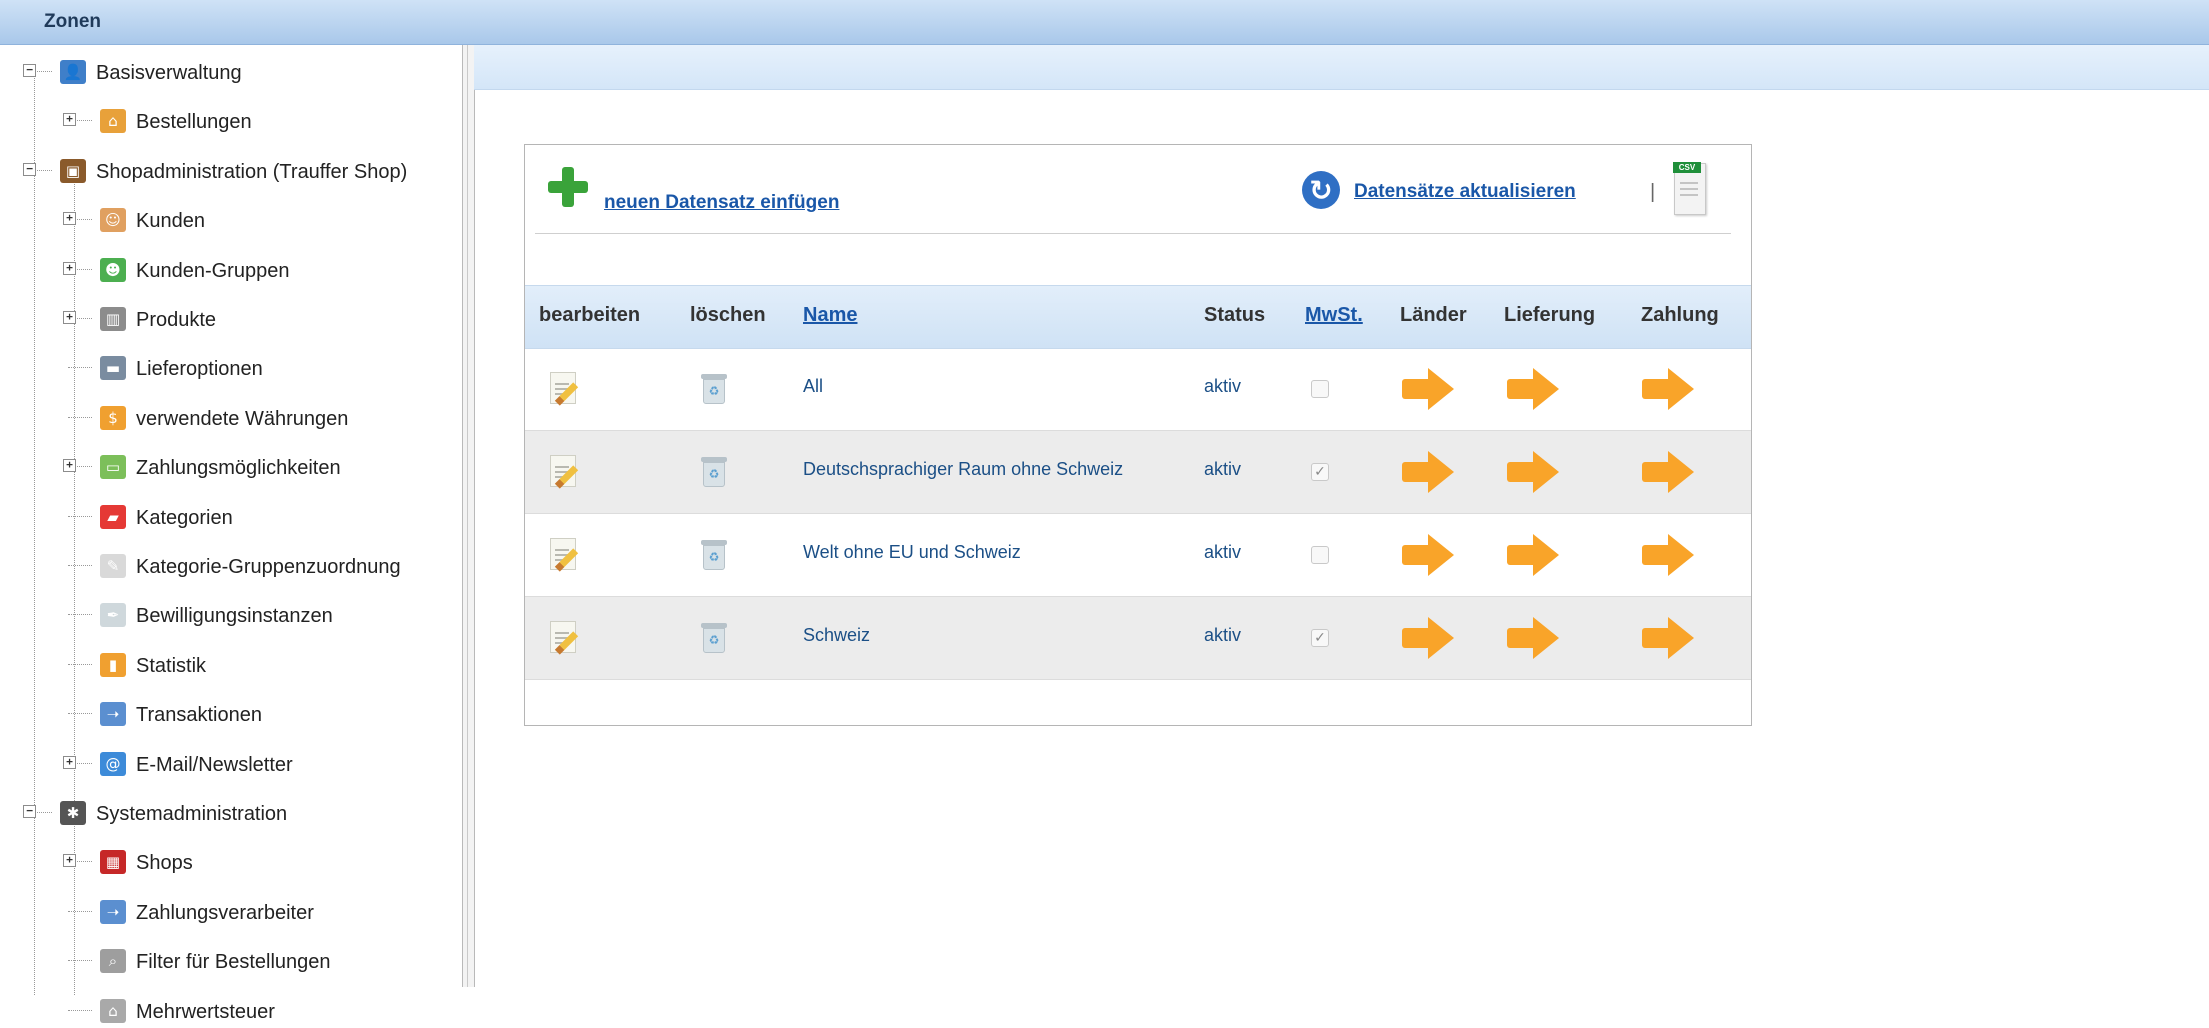 This screenshot has width=2209, height=1028. I want to click on sidebar-item-8: $ verwendete Währungen, so click(231, 418).